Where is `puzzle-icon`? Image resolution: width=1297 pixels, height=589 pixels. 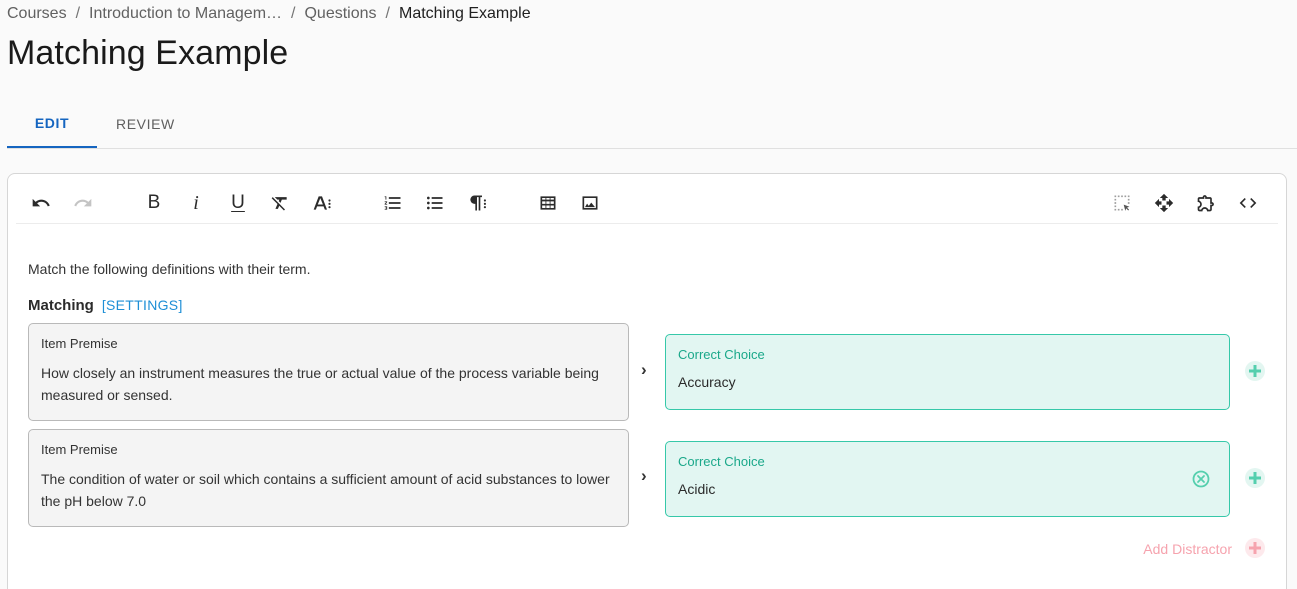 puzzle-icon is located at coordinates (1205, 203).